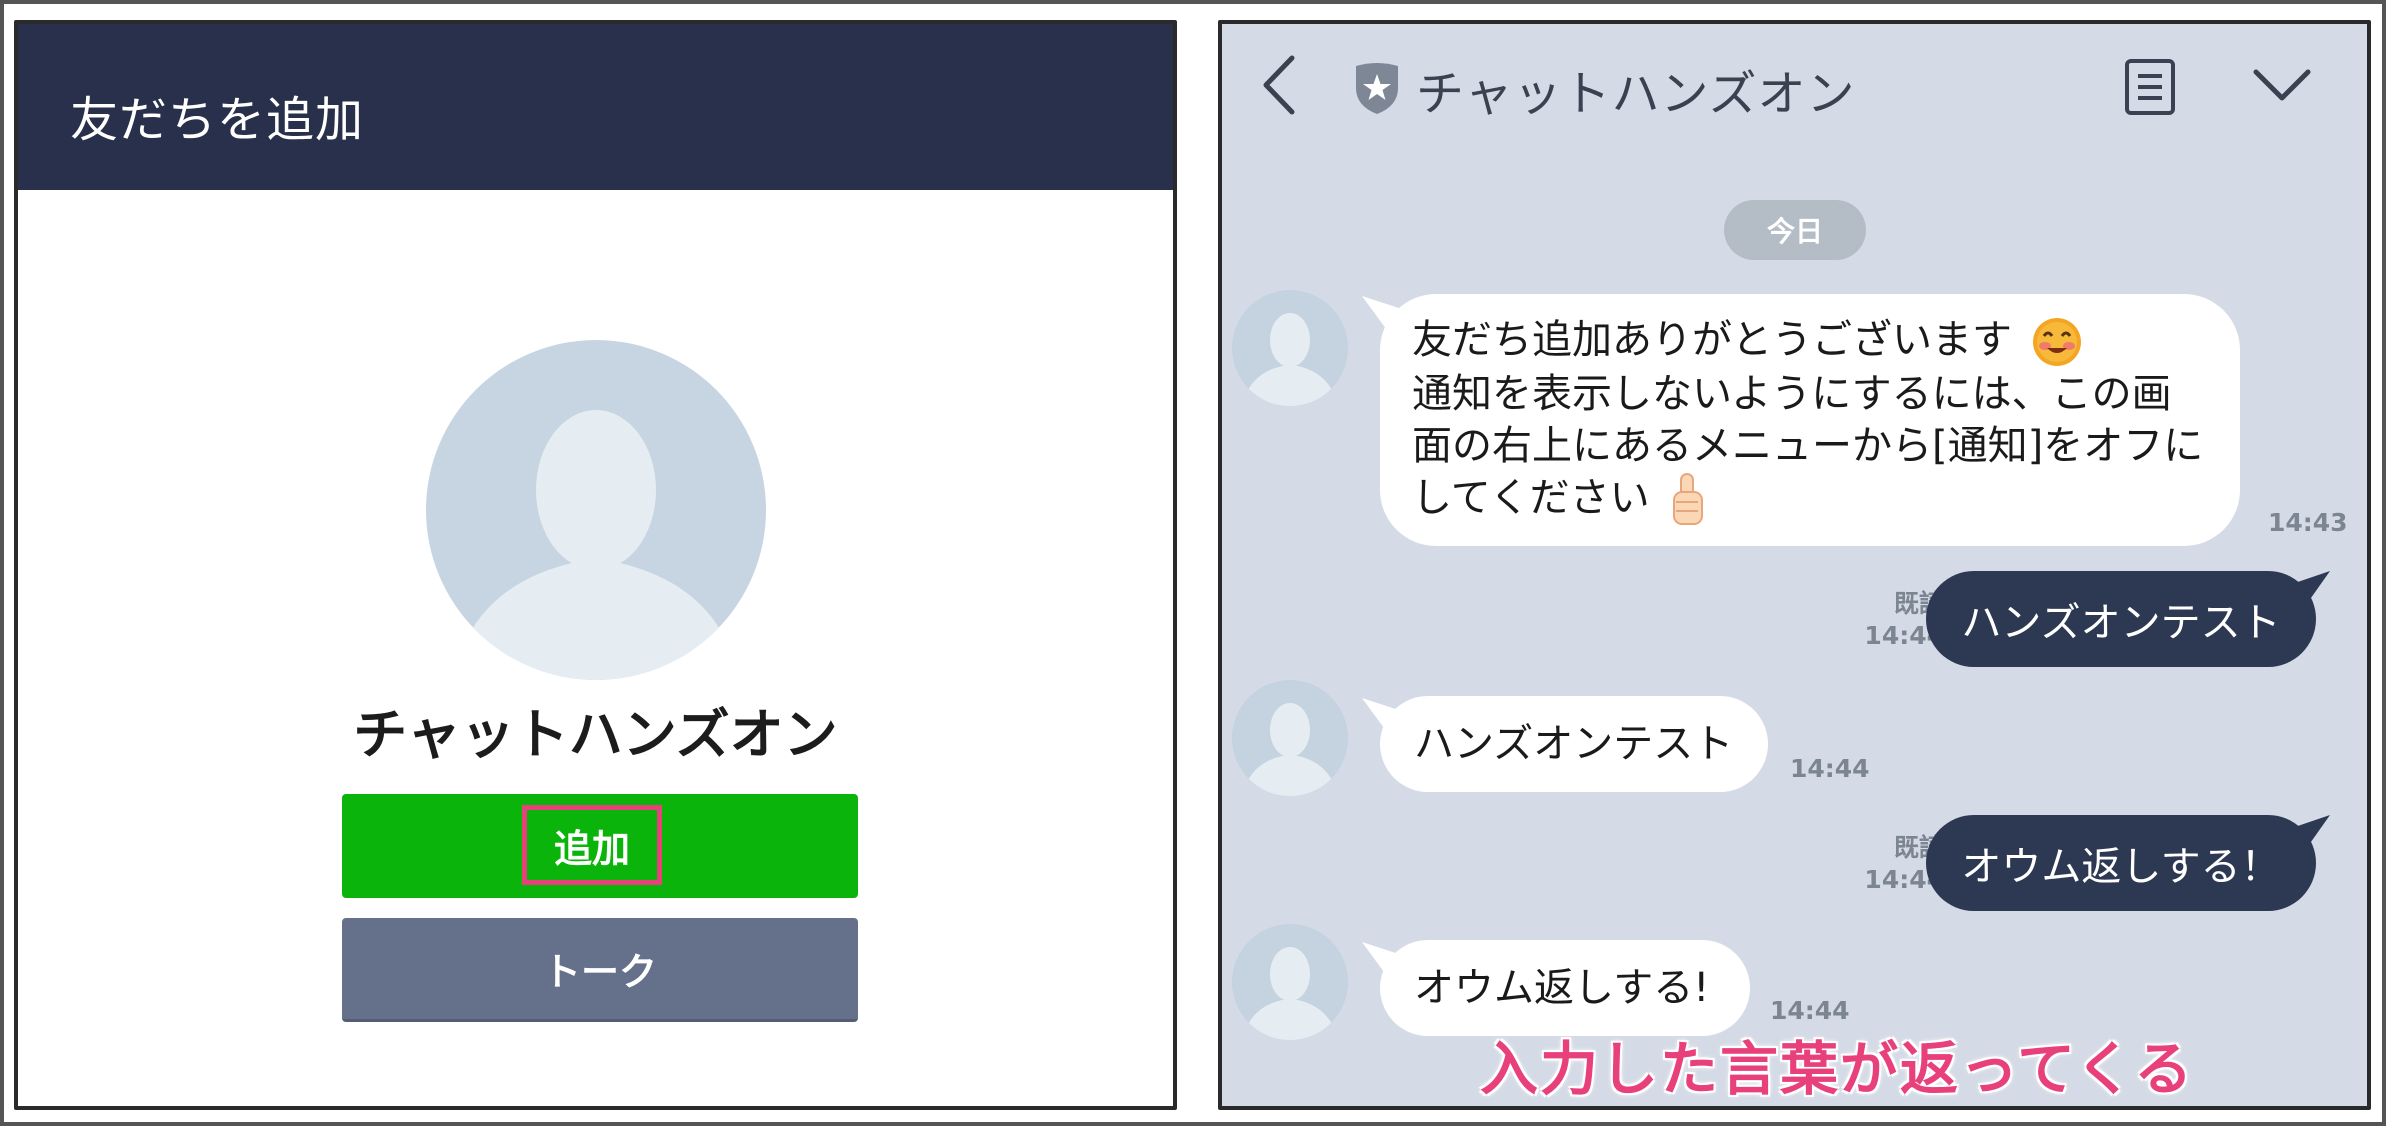 The height and width of the screenshot is (1126, 2386). What do you see at coordinates (595, 734) in the screenshot?
I see `profile-name: チャットハンズオン` at bounding box center [595, 734].